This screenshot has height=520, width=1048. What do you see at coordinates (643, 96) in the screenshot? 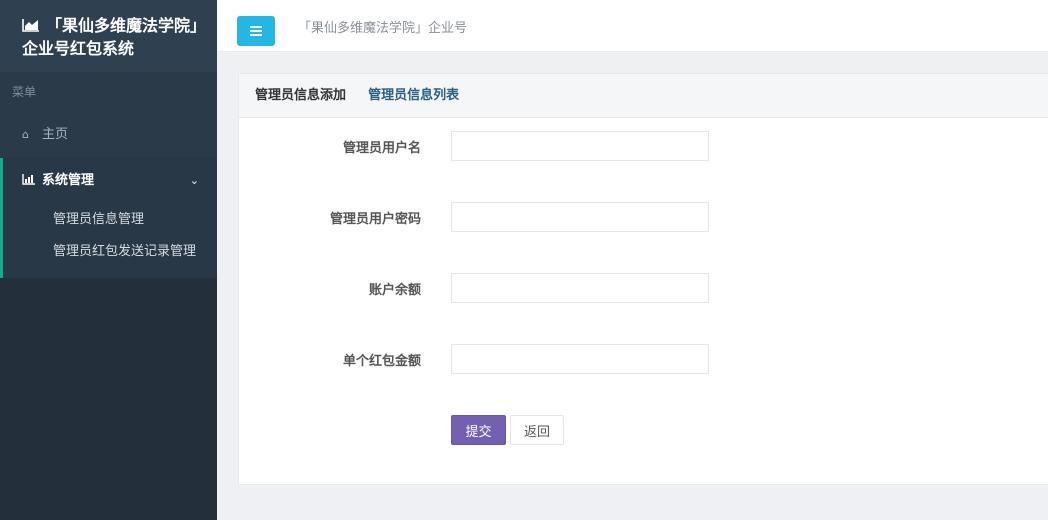
I see `panel-tabs: 管理员信息添加 管理员信息列表` at bounding box center [643, 96].